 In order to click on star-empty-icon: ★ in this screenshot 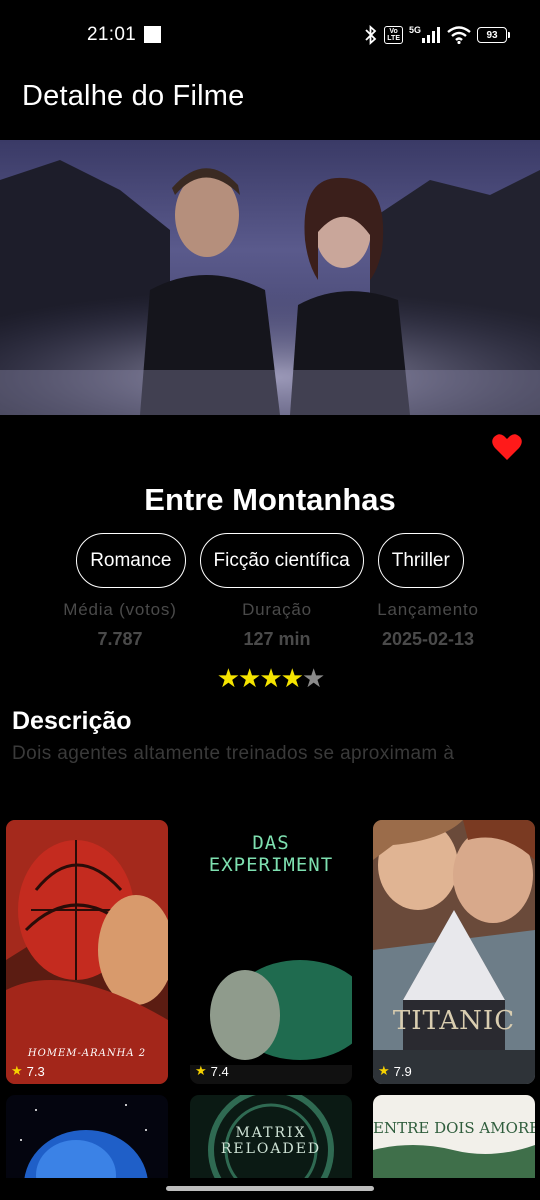, I will do `click(313, 678)`.